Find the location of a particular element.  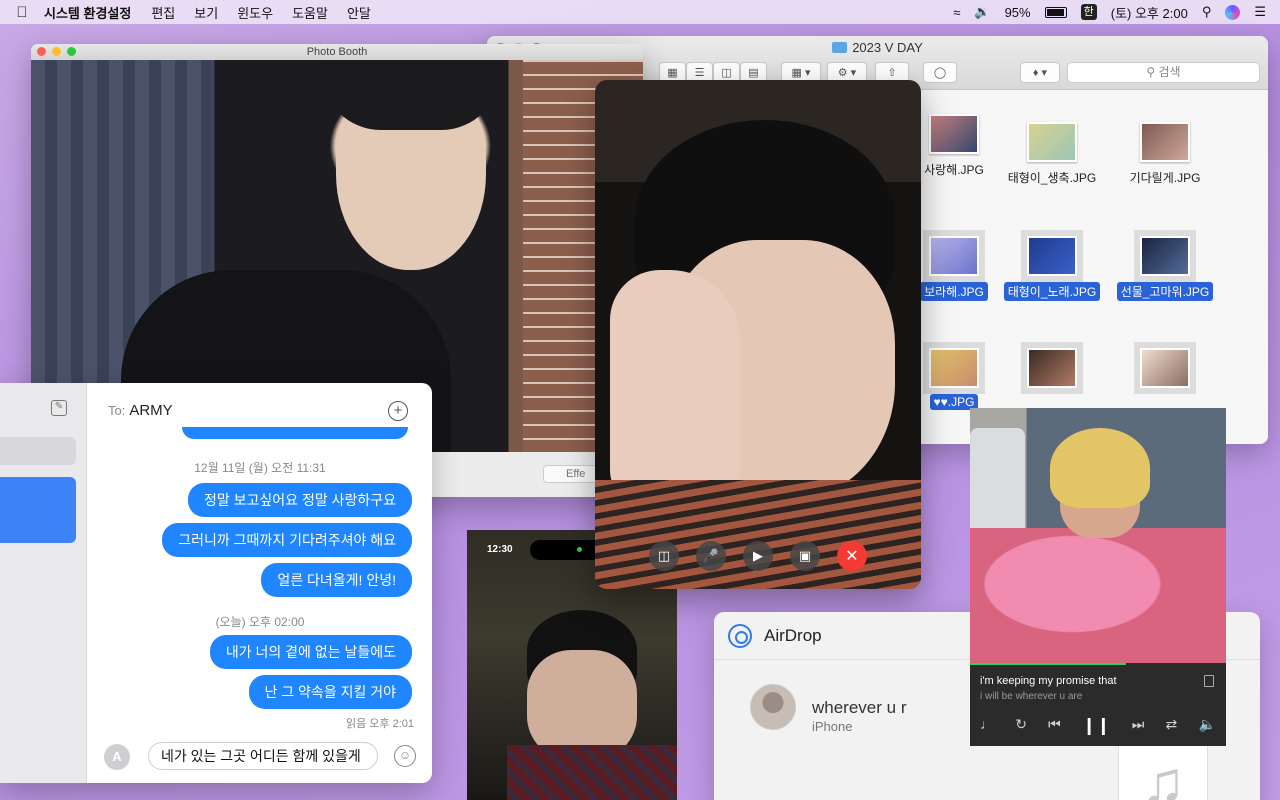

file-item: 기다릴게.JPG is located at coordinates (1165, 154).